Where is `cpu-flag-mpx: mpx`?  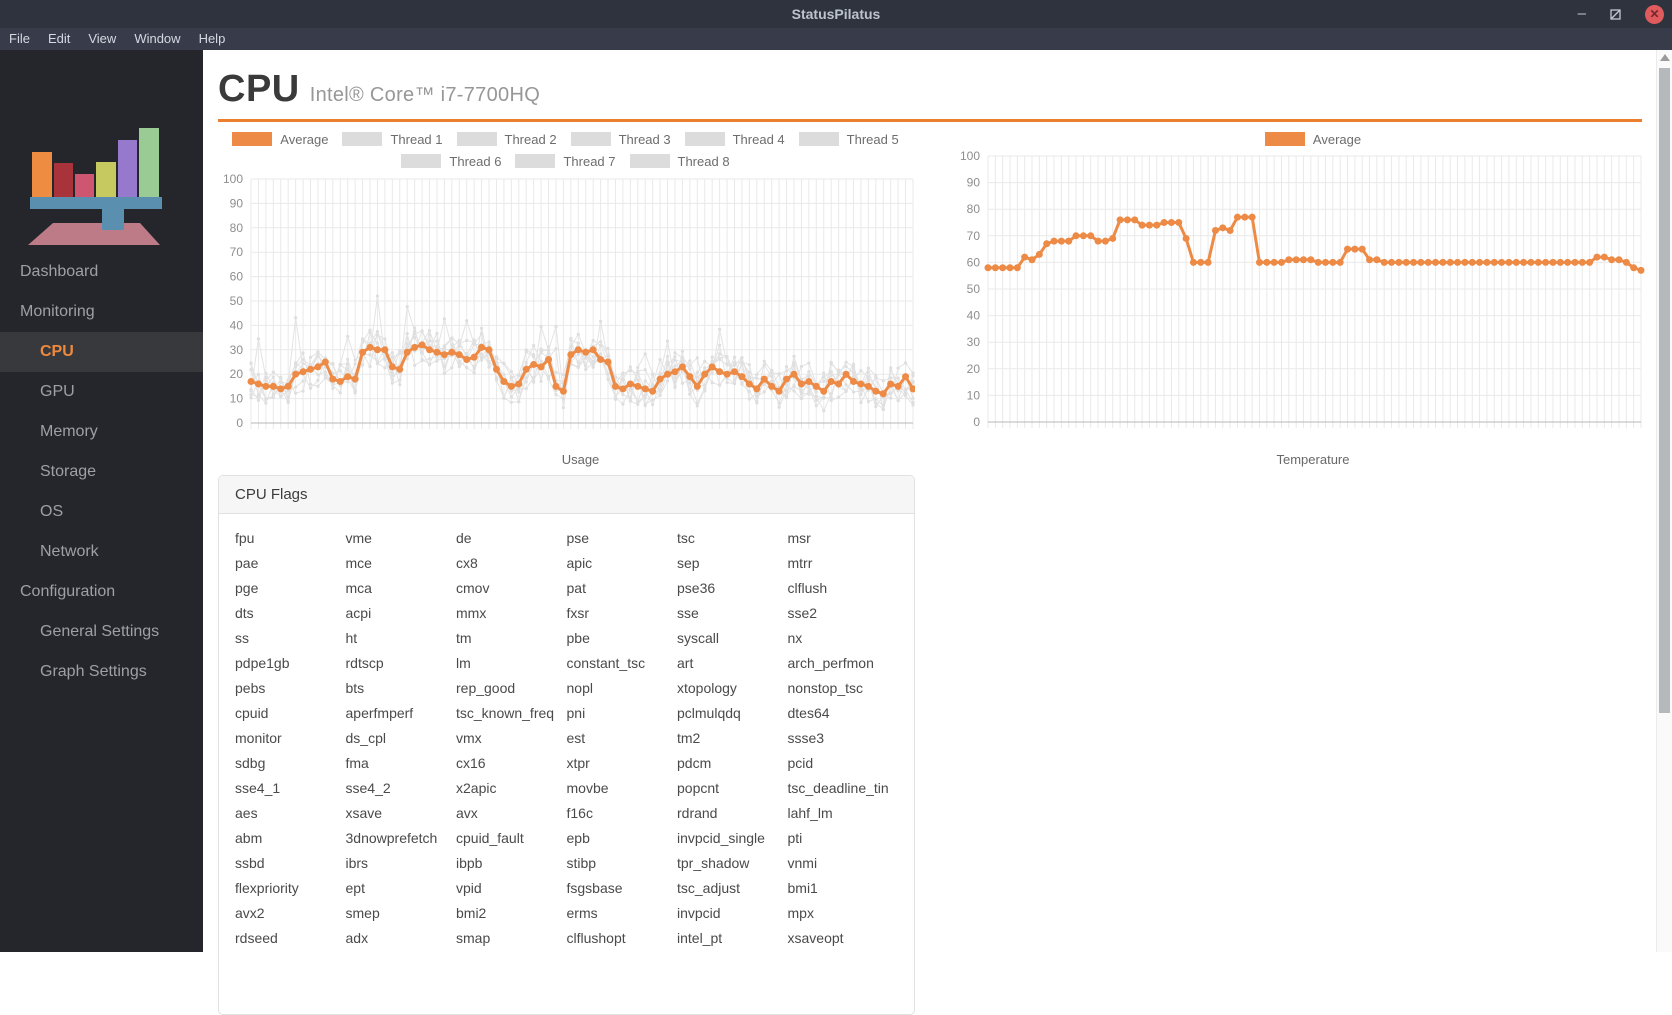 cpu-flag-mpx: mpx is located at coordinates (800, 913).